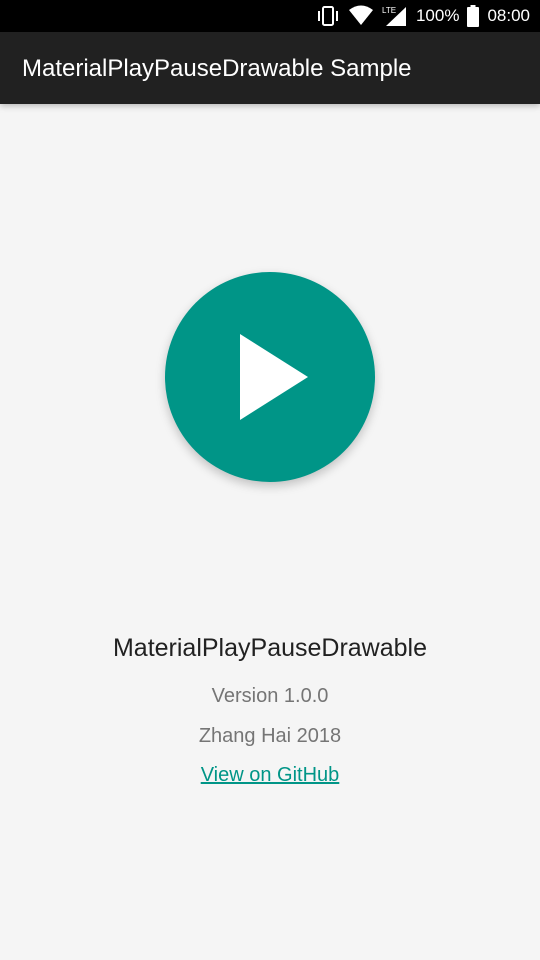  What do you see at coordinates (274, 377) in the screenshot?
I see `play-icon` at bounding box center [274, 377].